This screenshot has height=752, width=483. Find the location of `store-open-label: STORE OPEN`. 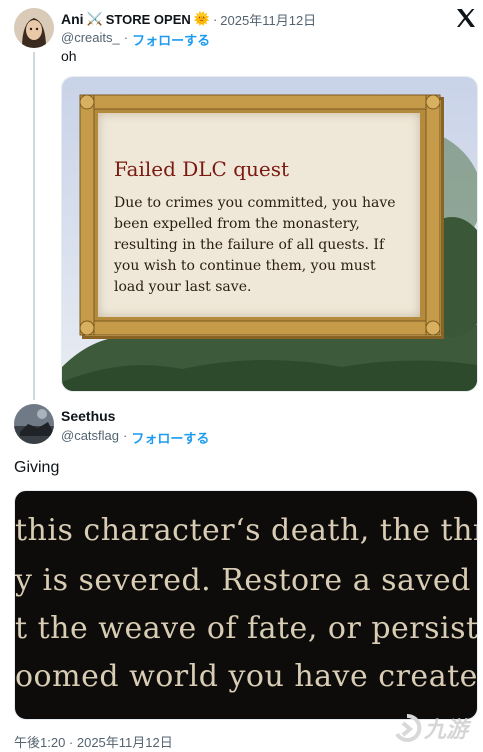

store-open-label: STORE OPEN is located at coordinates (148, 19).